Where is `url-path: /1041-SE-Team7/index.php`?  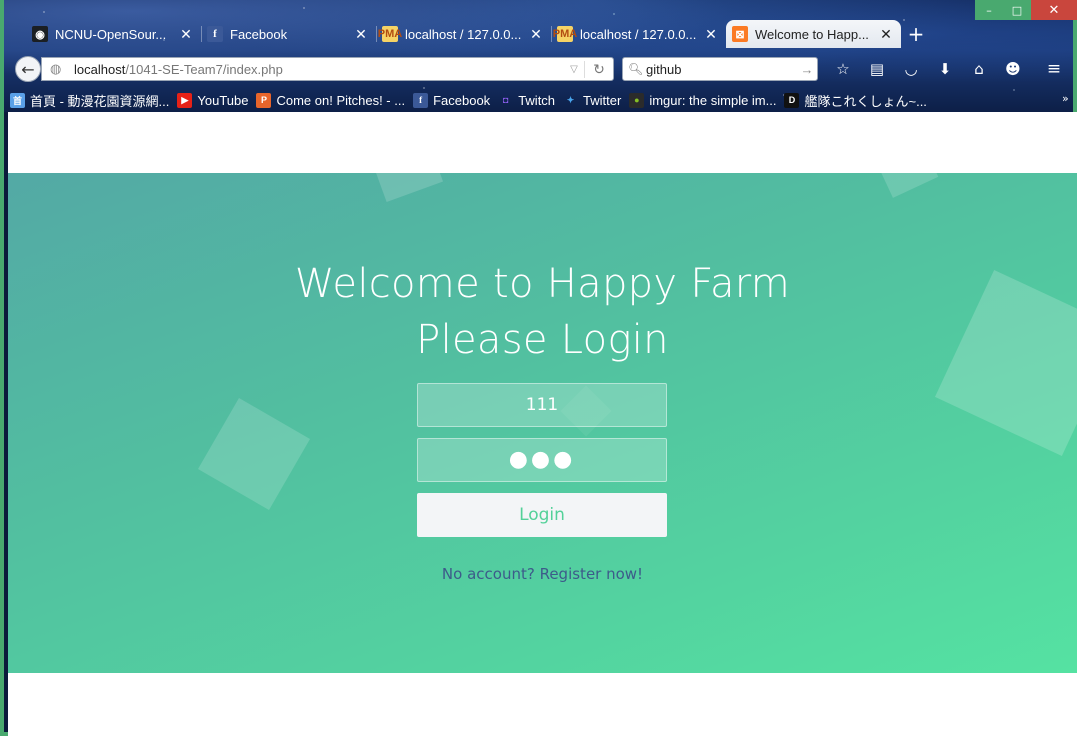 url-path: /1041-SE-Team7/index.php is located at coordinates (204, 69).